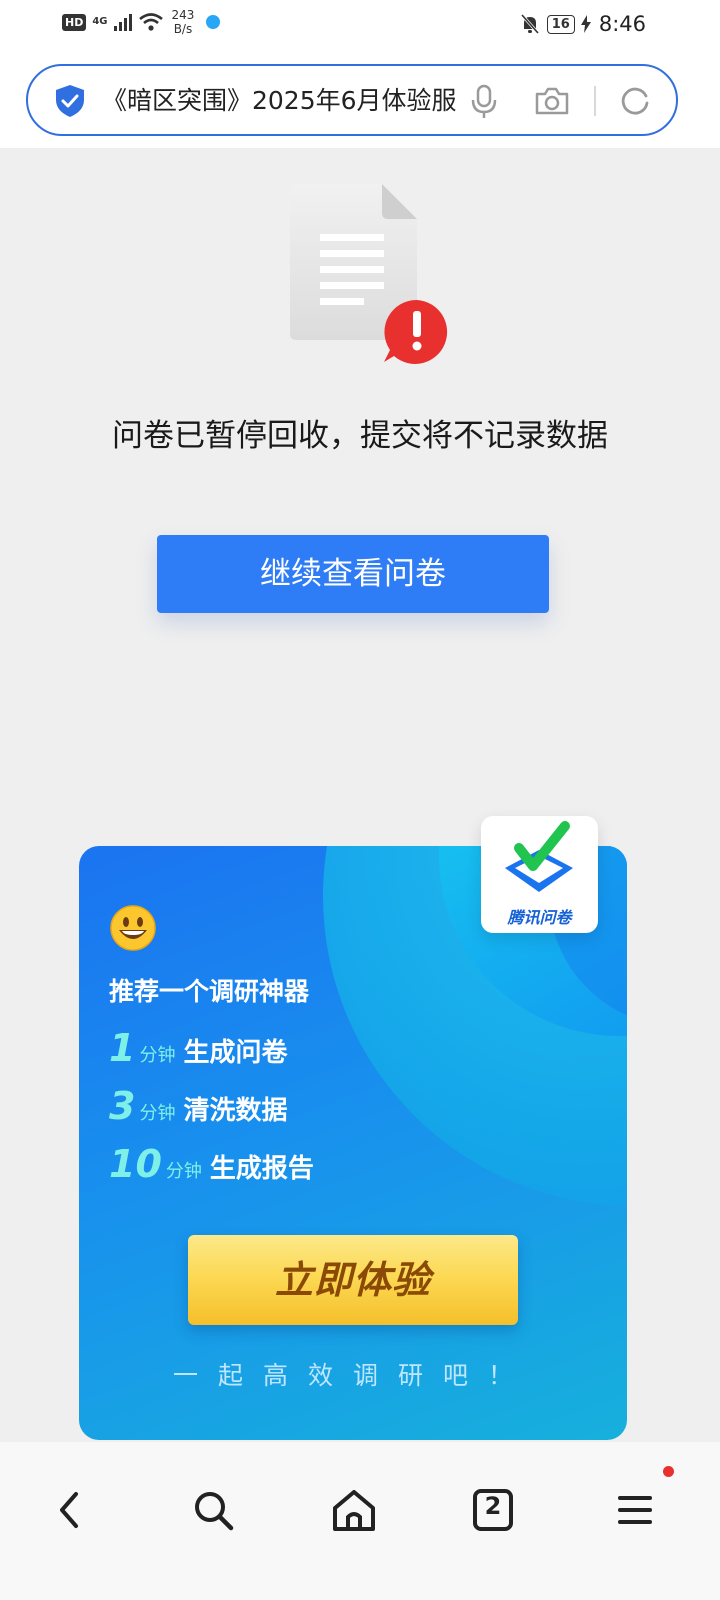  I want to click on shield-check-icon, so click(70, 101).